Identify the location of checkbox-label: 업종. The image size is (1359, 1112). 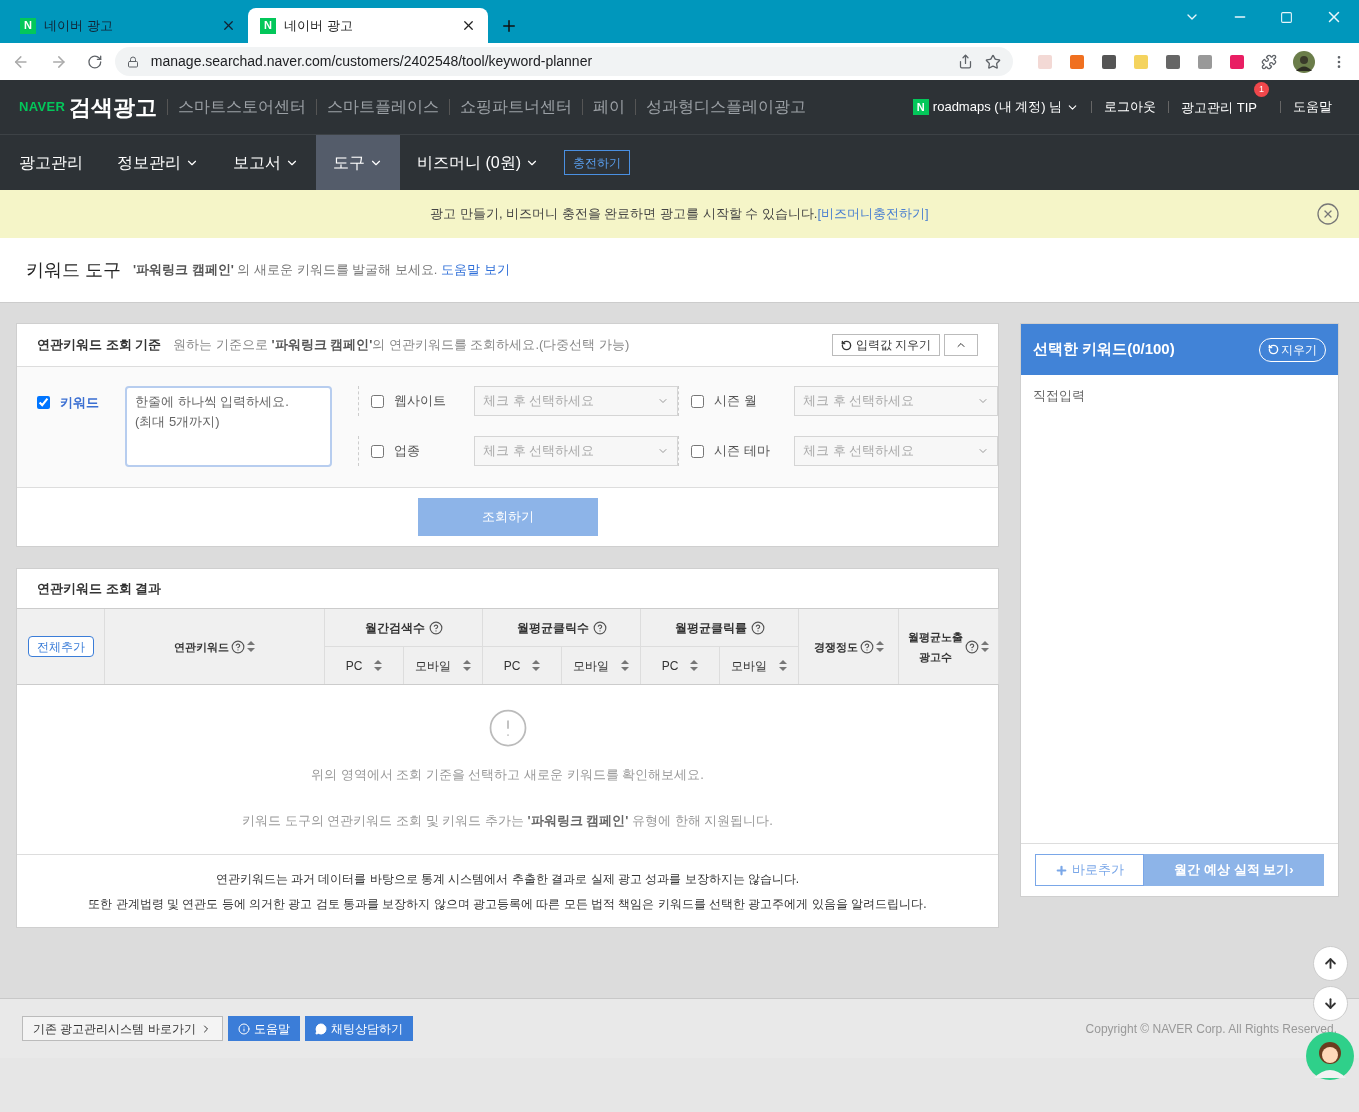
(407, 451).